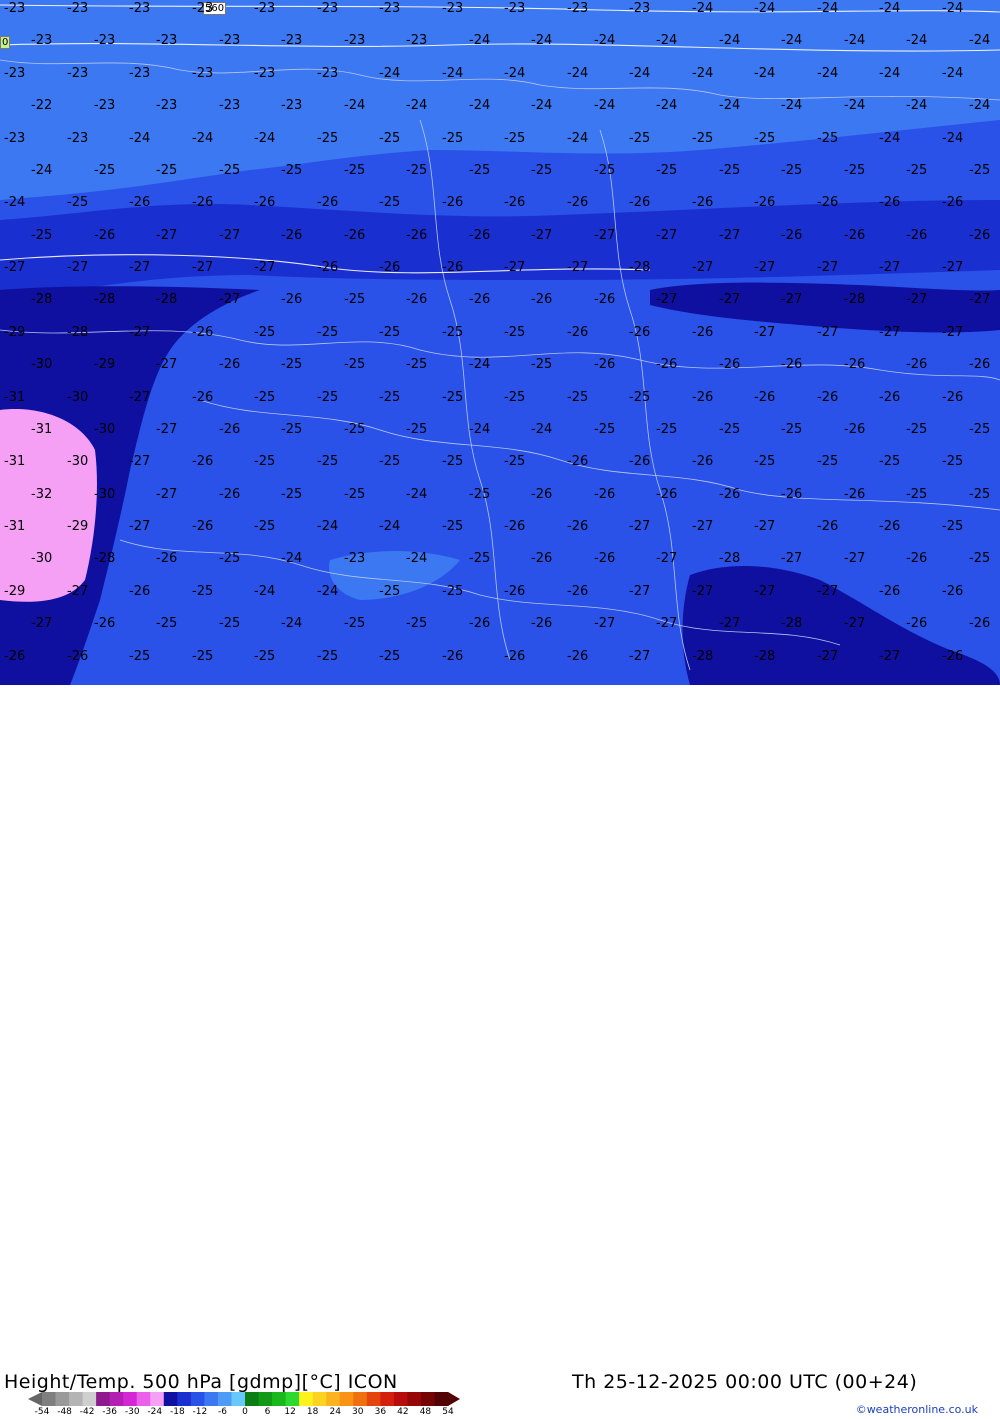 The width and height of the screenshot is (1000, 1419). I want to click on map-title: Height/Temp. 500 hPa [gdmp][°C] ICON, so click(201, 1382).